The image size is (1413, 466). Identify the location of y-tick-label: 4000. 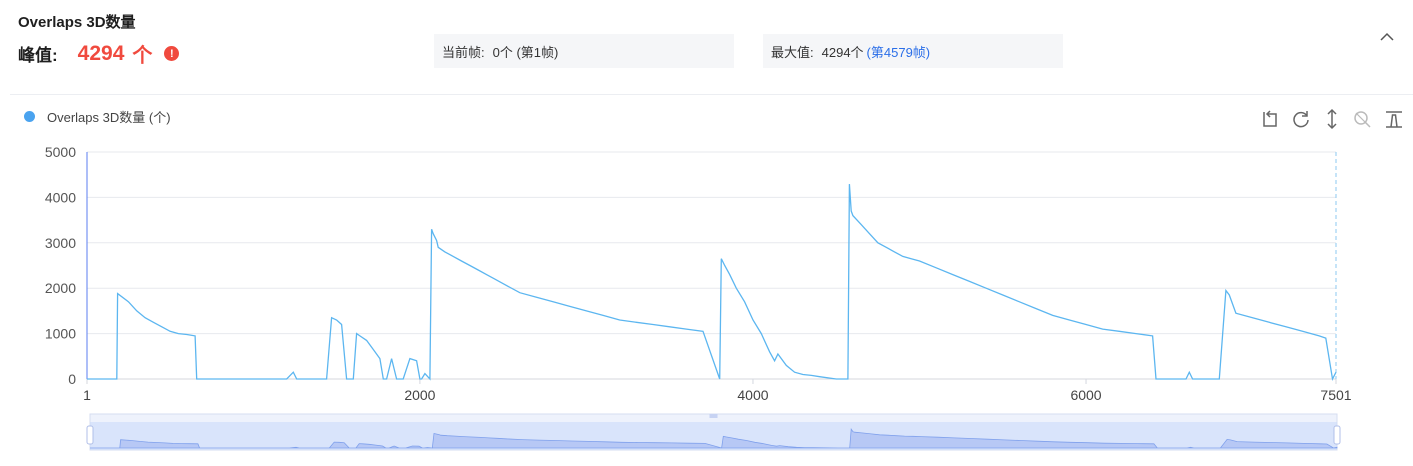
(60, 197).